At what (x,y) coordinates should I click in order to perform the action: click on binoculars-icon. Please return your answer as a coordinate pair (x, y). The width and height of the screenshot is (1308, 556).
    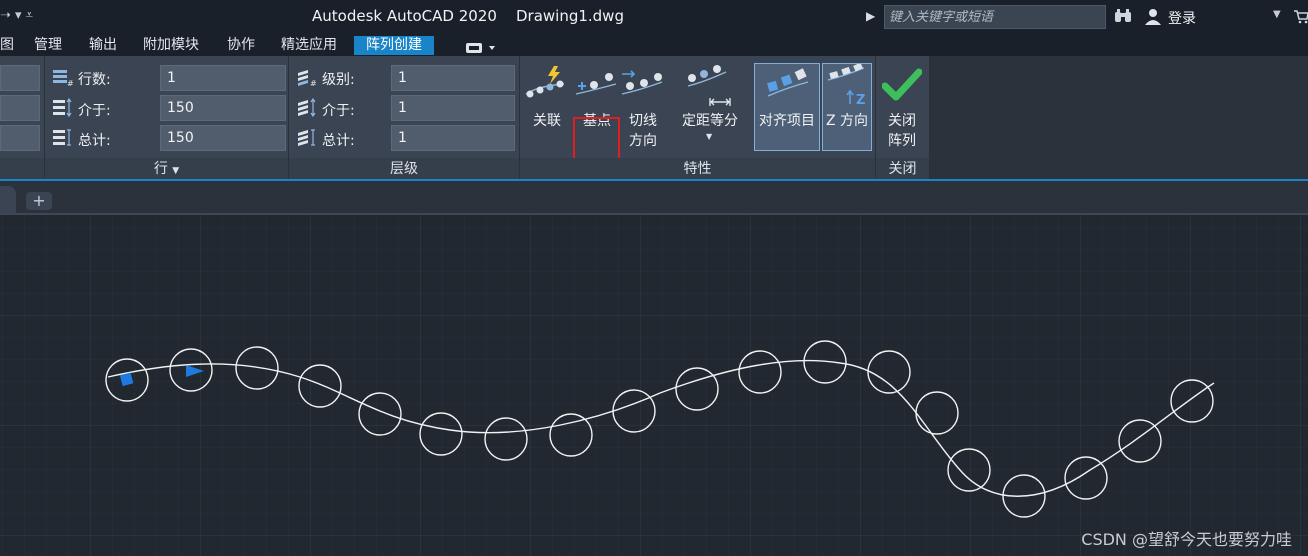
    Looking at the image, I should click on (1123, 18).